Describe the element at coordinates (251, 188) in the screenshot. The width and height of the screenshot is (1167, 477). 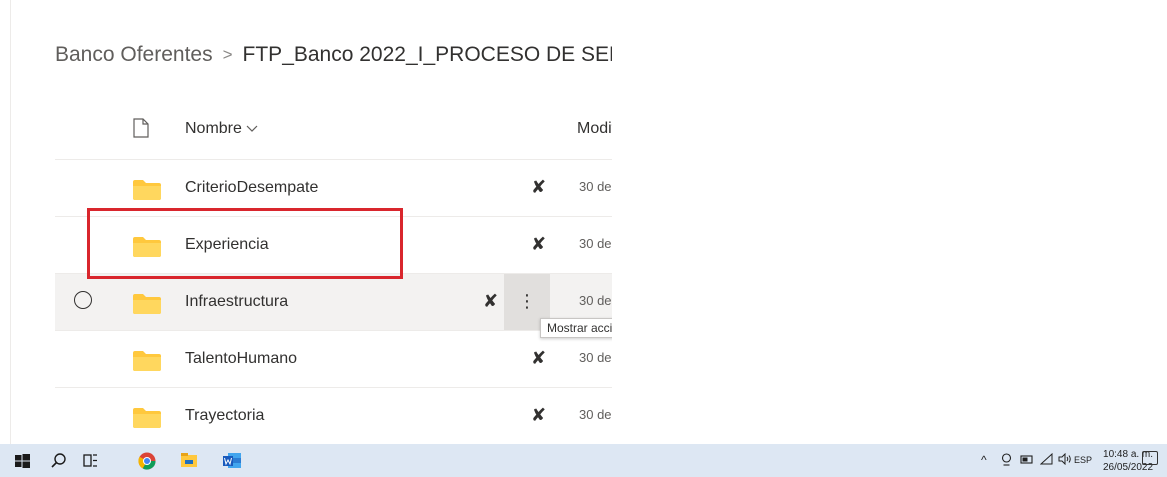
I see `folder-name: CriterioDesempate` at that location.